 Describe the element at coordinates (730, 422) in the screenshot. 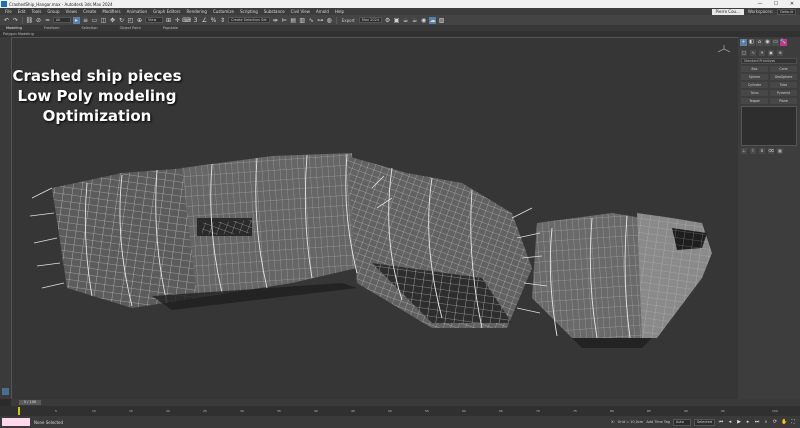

I see `previous-frame-icon: ◂` at that location.